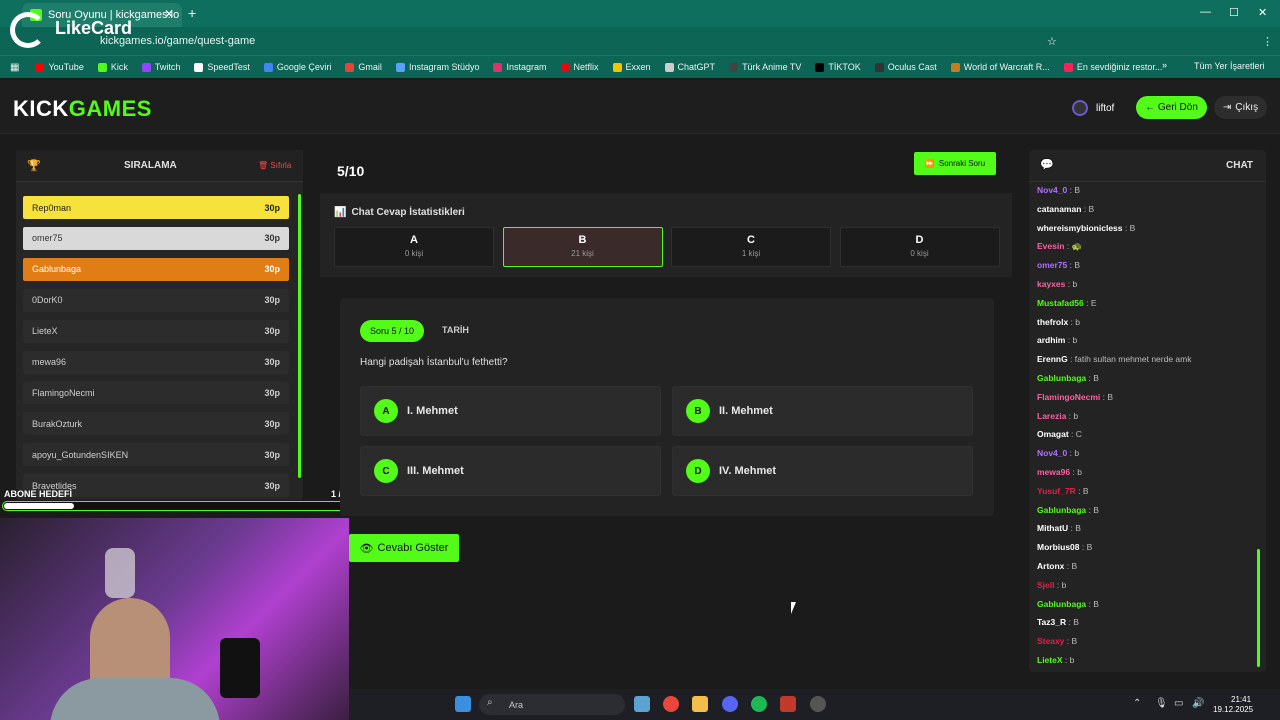 The image size is (1280, 720). Describe the element at coordinates (1053, 434) in the screenshot. I see `chat-username: Omagat` at that location.